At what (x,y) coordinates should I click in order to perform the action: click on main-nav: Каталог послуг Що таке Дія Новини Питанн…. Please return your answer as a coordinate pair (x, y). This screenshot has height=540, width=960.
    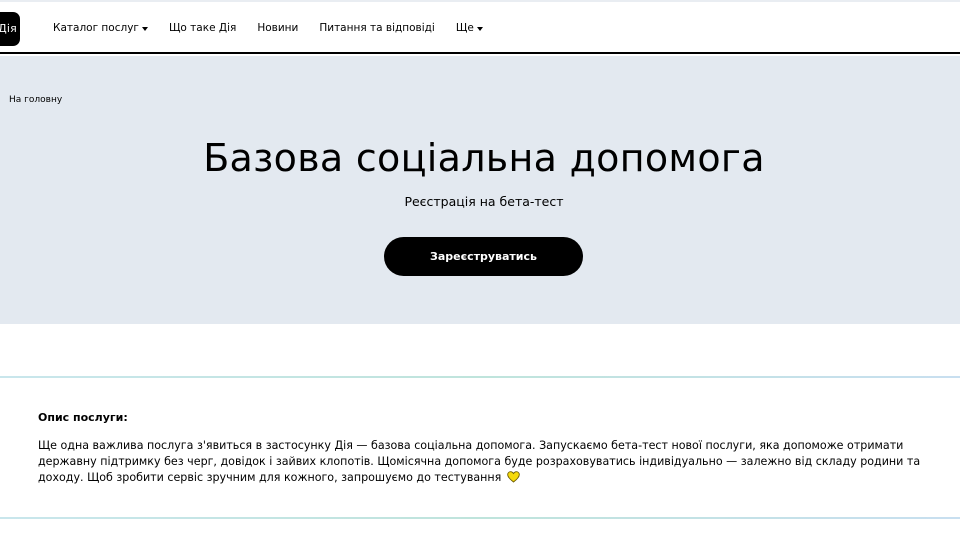
    Looking at the image, I should click on (268, 28).